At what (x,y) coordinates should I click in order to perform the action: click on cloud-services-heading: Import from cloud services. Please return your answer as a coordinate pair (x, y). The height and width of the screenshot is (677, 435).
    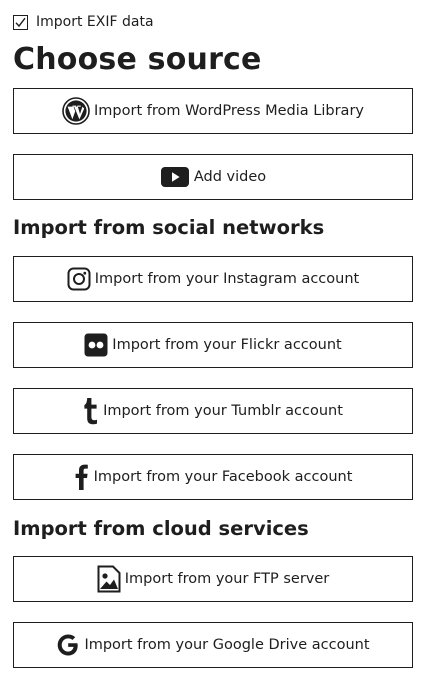
    Looking at the image, I should click on (161, 528).